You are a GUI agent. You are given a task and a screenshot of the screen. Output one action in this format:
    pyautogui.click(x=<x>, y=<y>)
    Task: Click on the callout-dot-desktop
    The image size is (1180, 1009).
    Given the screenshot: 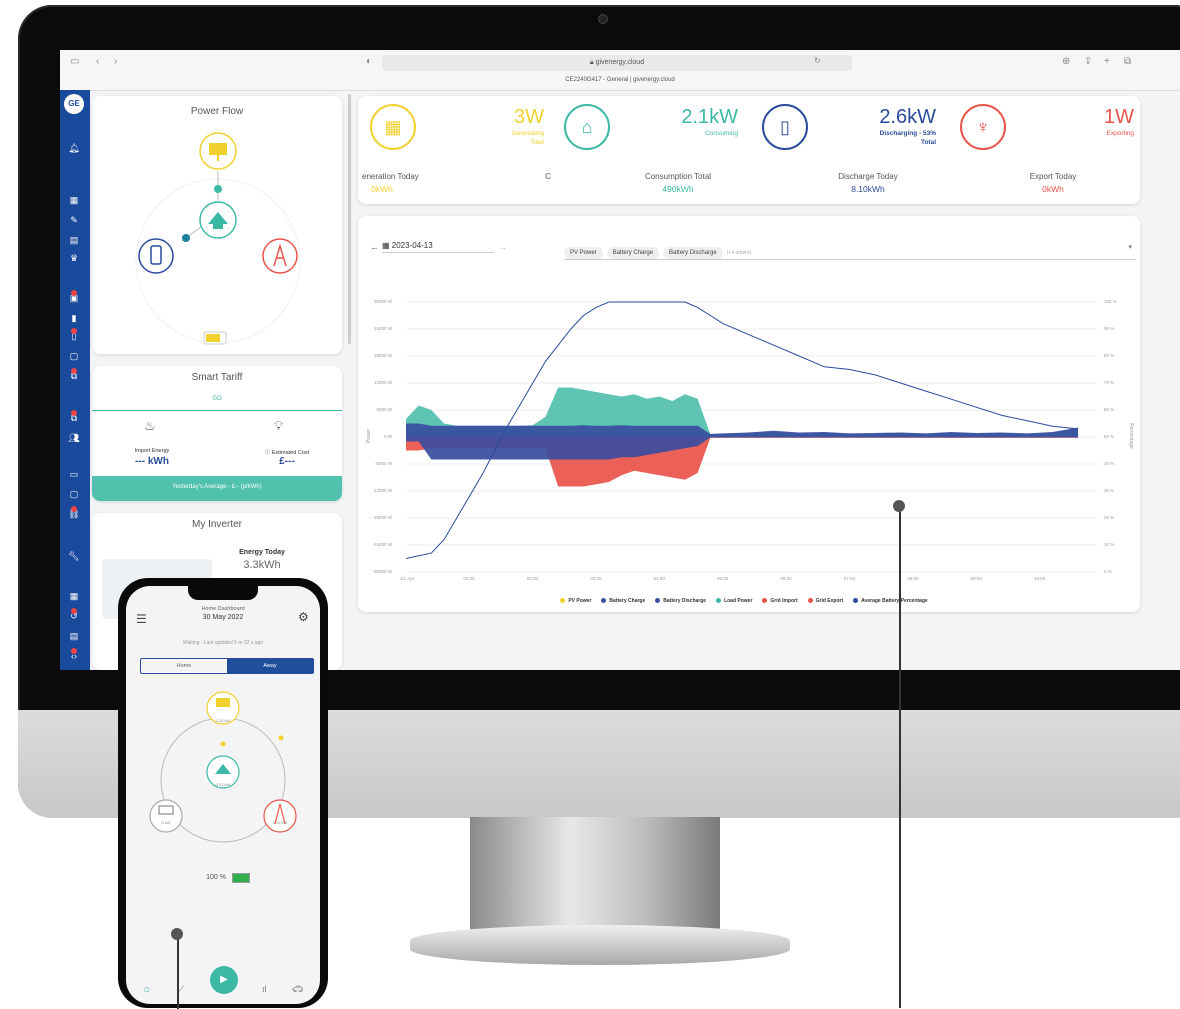 What is the action you would take?
    pyautogui.click(x=899, y=506)
    